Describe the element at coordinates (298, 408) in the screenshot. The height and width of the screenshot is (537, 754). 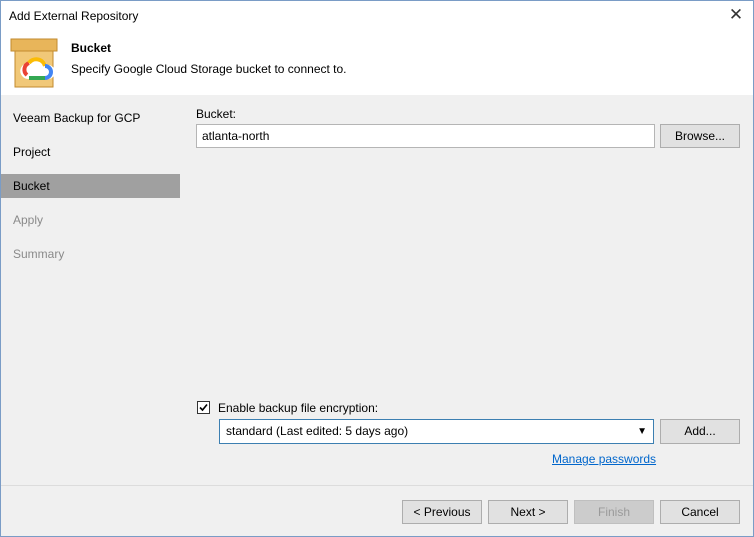
I see `encryption-checkbox-label: Enable backup file encryption:` at that location.